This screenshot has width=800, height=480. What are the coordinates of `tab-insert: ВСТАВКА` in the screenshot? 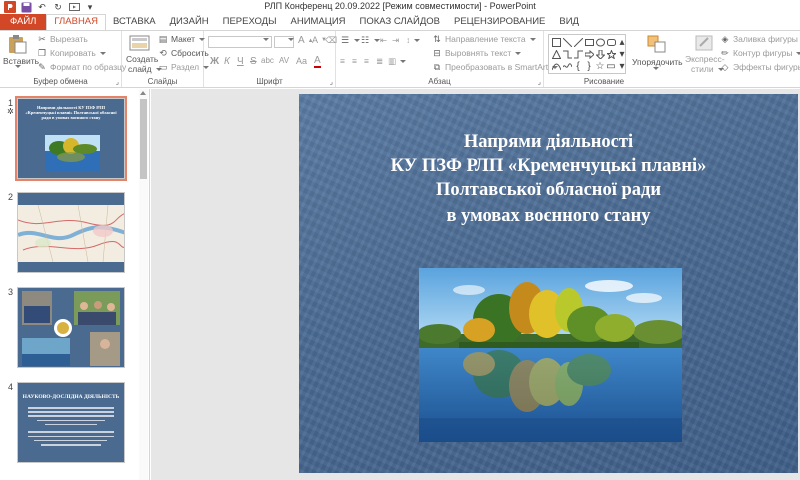 It's located at (134, 22).